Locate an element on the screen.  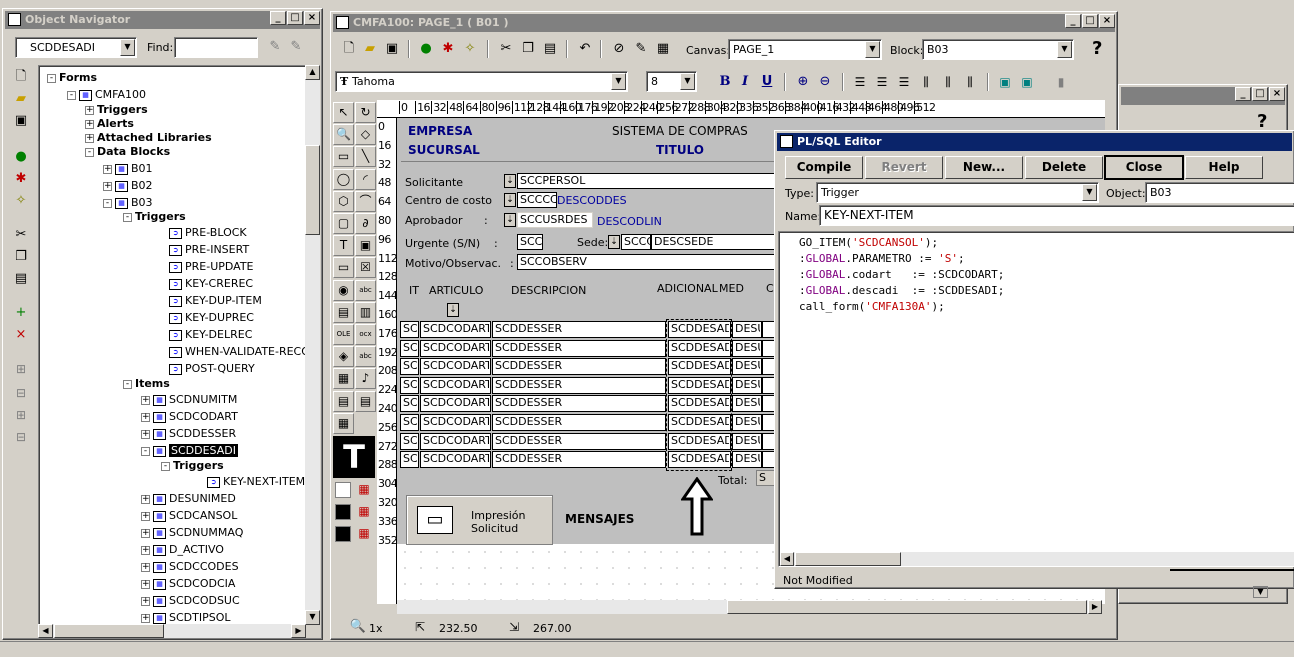
debug-icon: ✱ is located at coordinates (21, 179).